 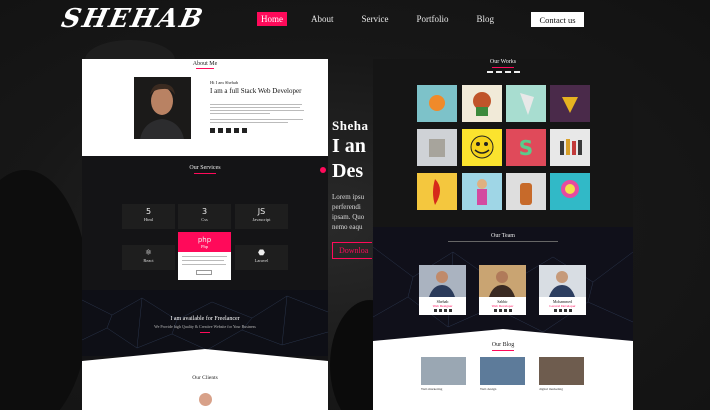 I want to click on react-icon: ⚛, so click(x=148, y=252).